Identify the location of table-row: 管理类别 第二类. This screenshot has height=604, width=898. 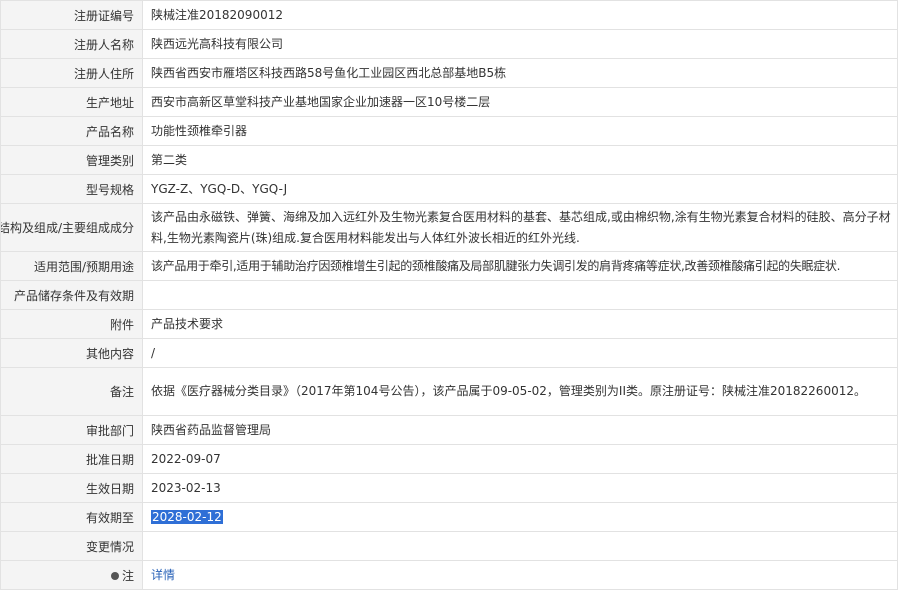
(449, 160).